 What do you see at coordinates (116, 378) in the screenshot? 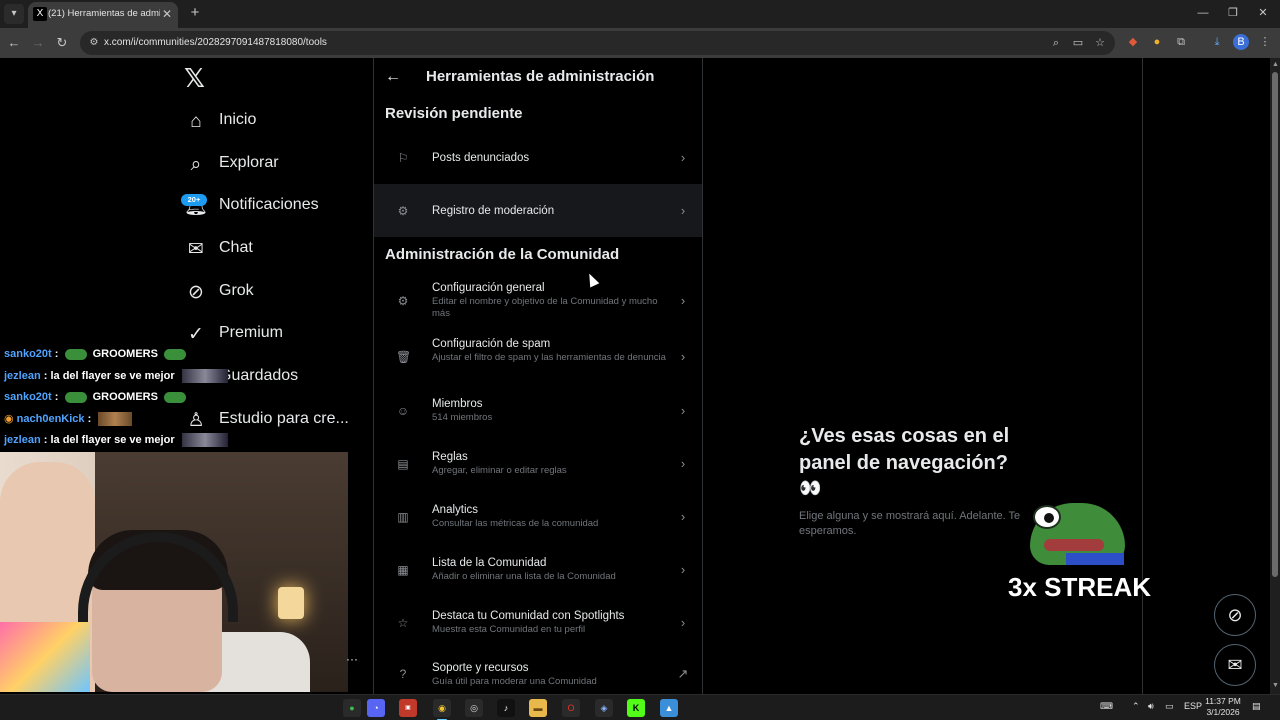
I see `chat-message: jezlean : la del flayer se ve mejor` at bounding box center [116, 378].